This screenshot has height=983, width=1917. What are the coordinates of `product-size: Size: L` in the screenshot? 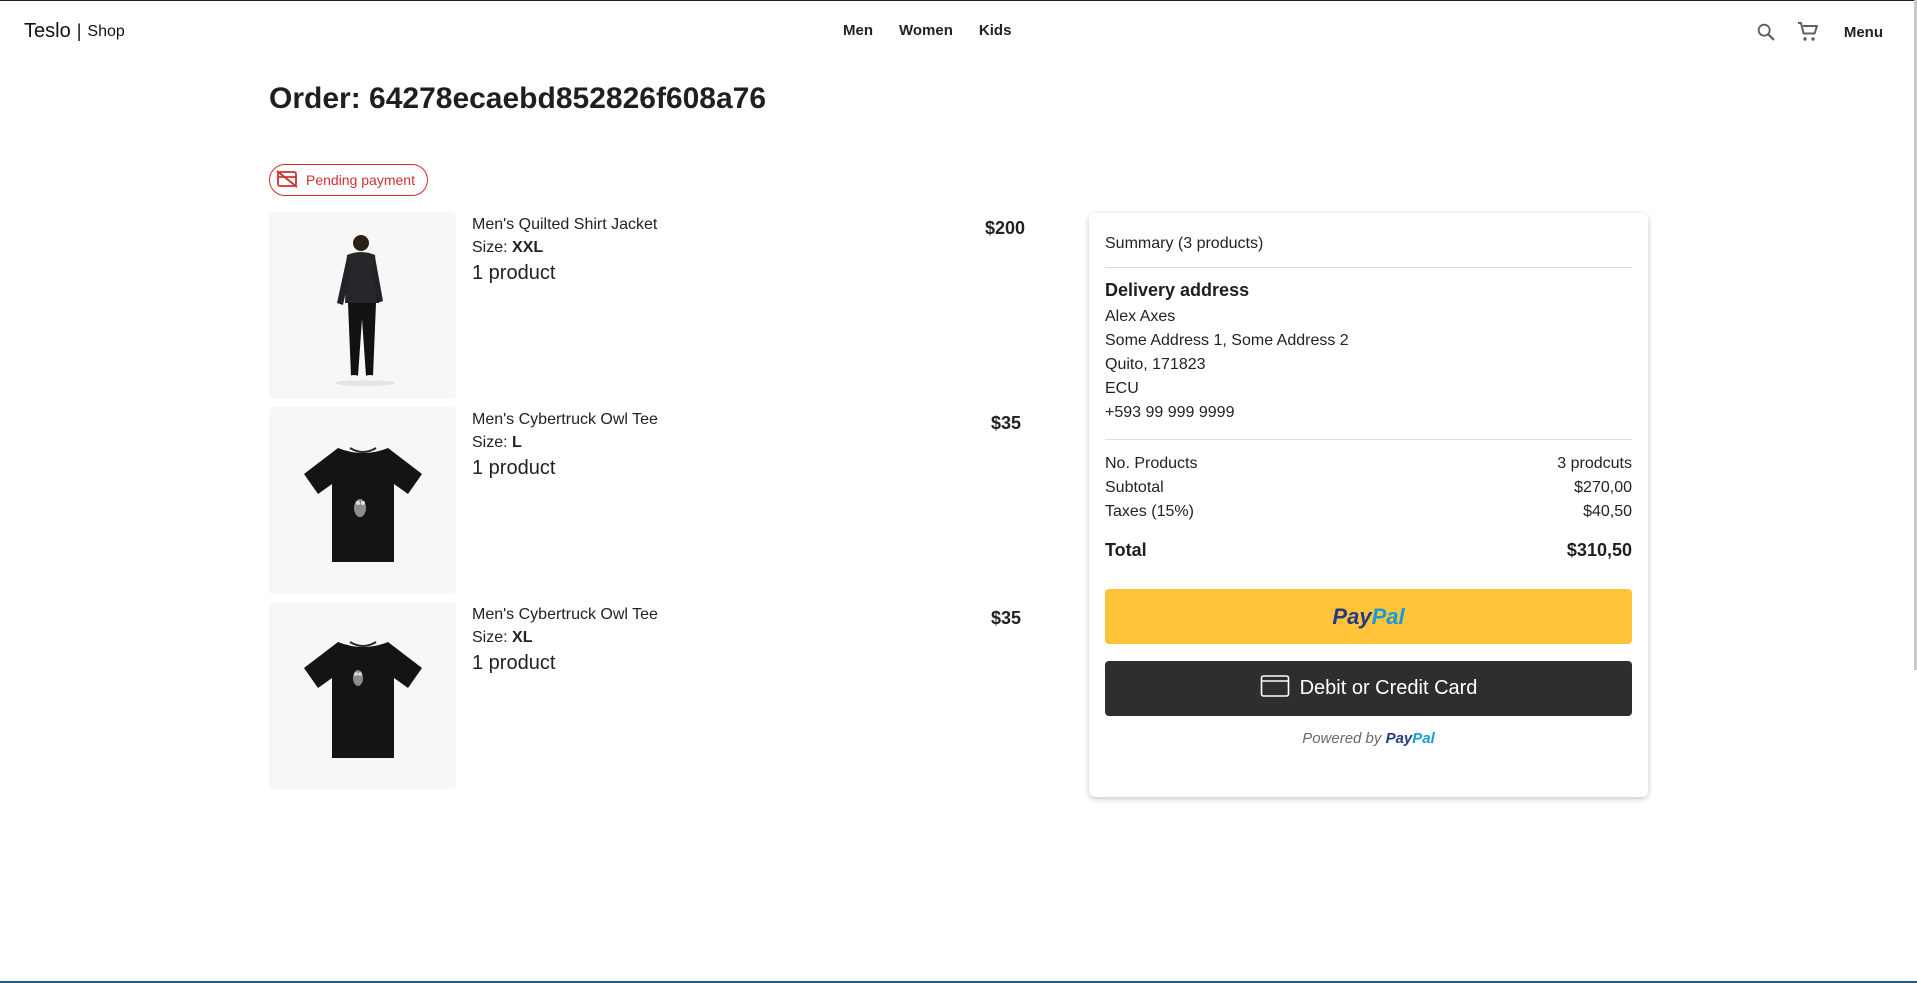 It's located at (565, 443).